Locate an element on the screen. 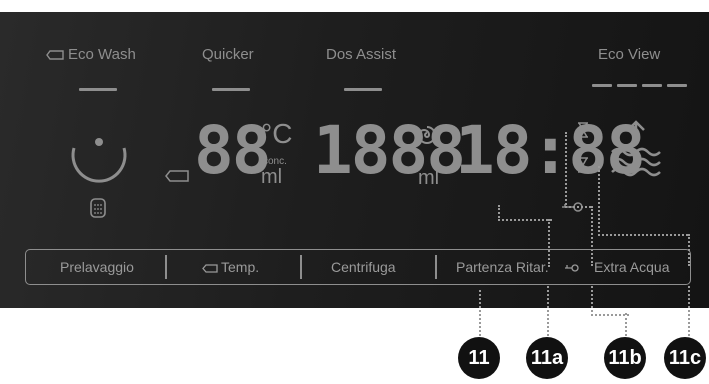 The width and height of the screenshot is (709, 384). temp-button: Temp. is located at coordinates (230, 267).